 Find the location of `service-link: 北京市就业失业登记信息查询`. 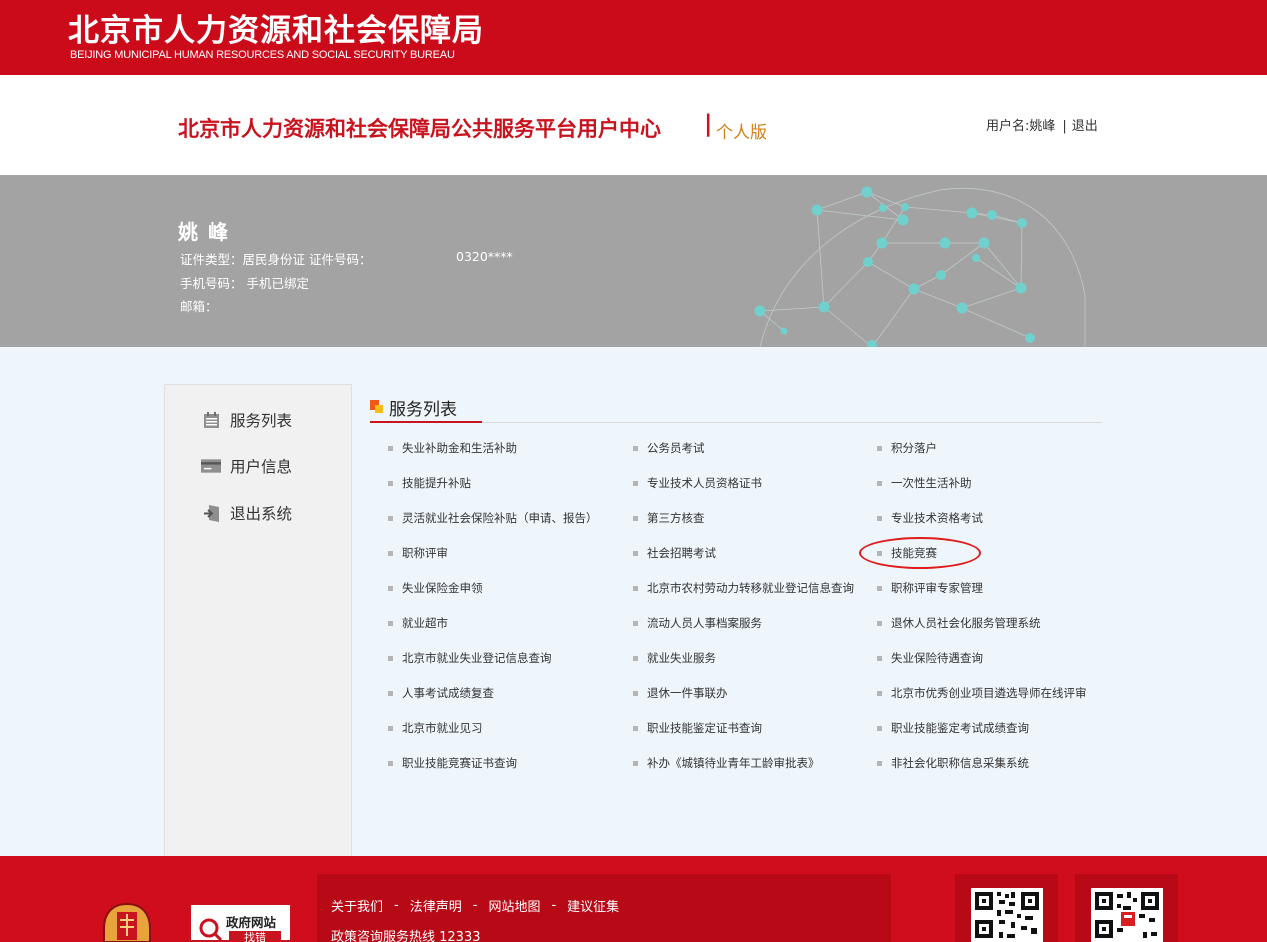

service-link: 北京市就业失业登记信息查询 is located at coordinates (470, 658).